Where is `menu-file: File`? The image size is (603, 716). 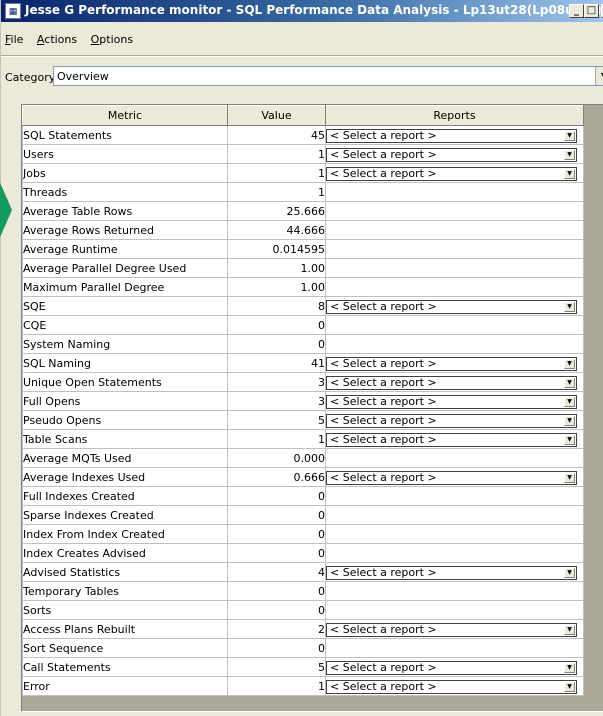
menu-file: File is located at coordinates (14, 39).